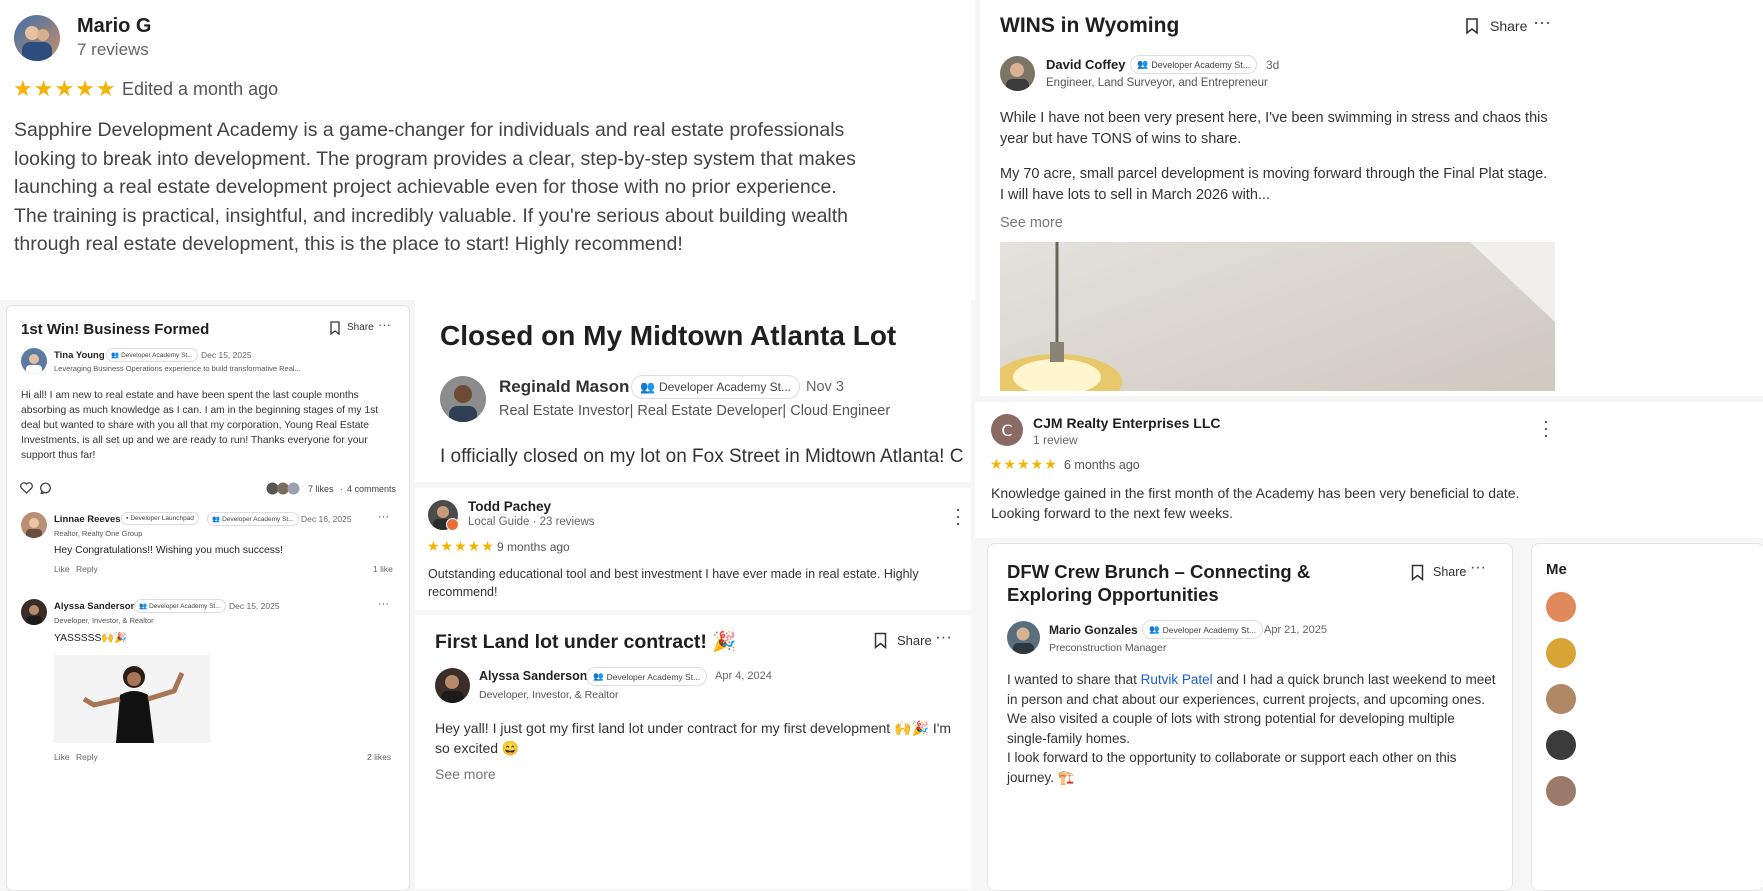  Describe the element at coordinates (371, 489) in the screenshot. I see `comment-count: 4 comments` at that location.